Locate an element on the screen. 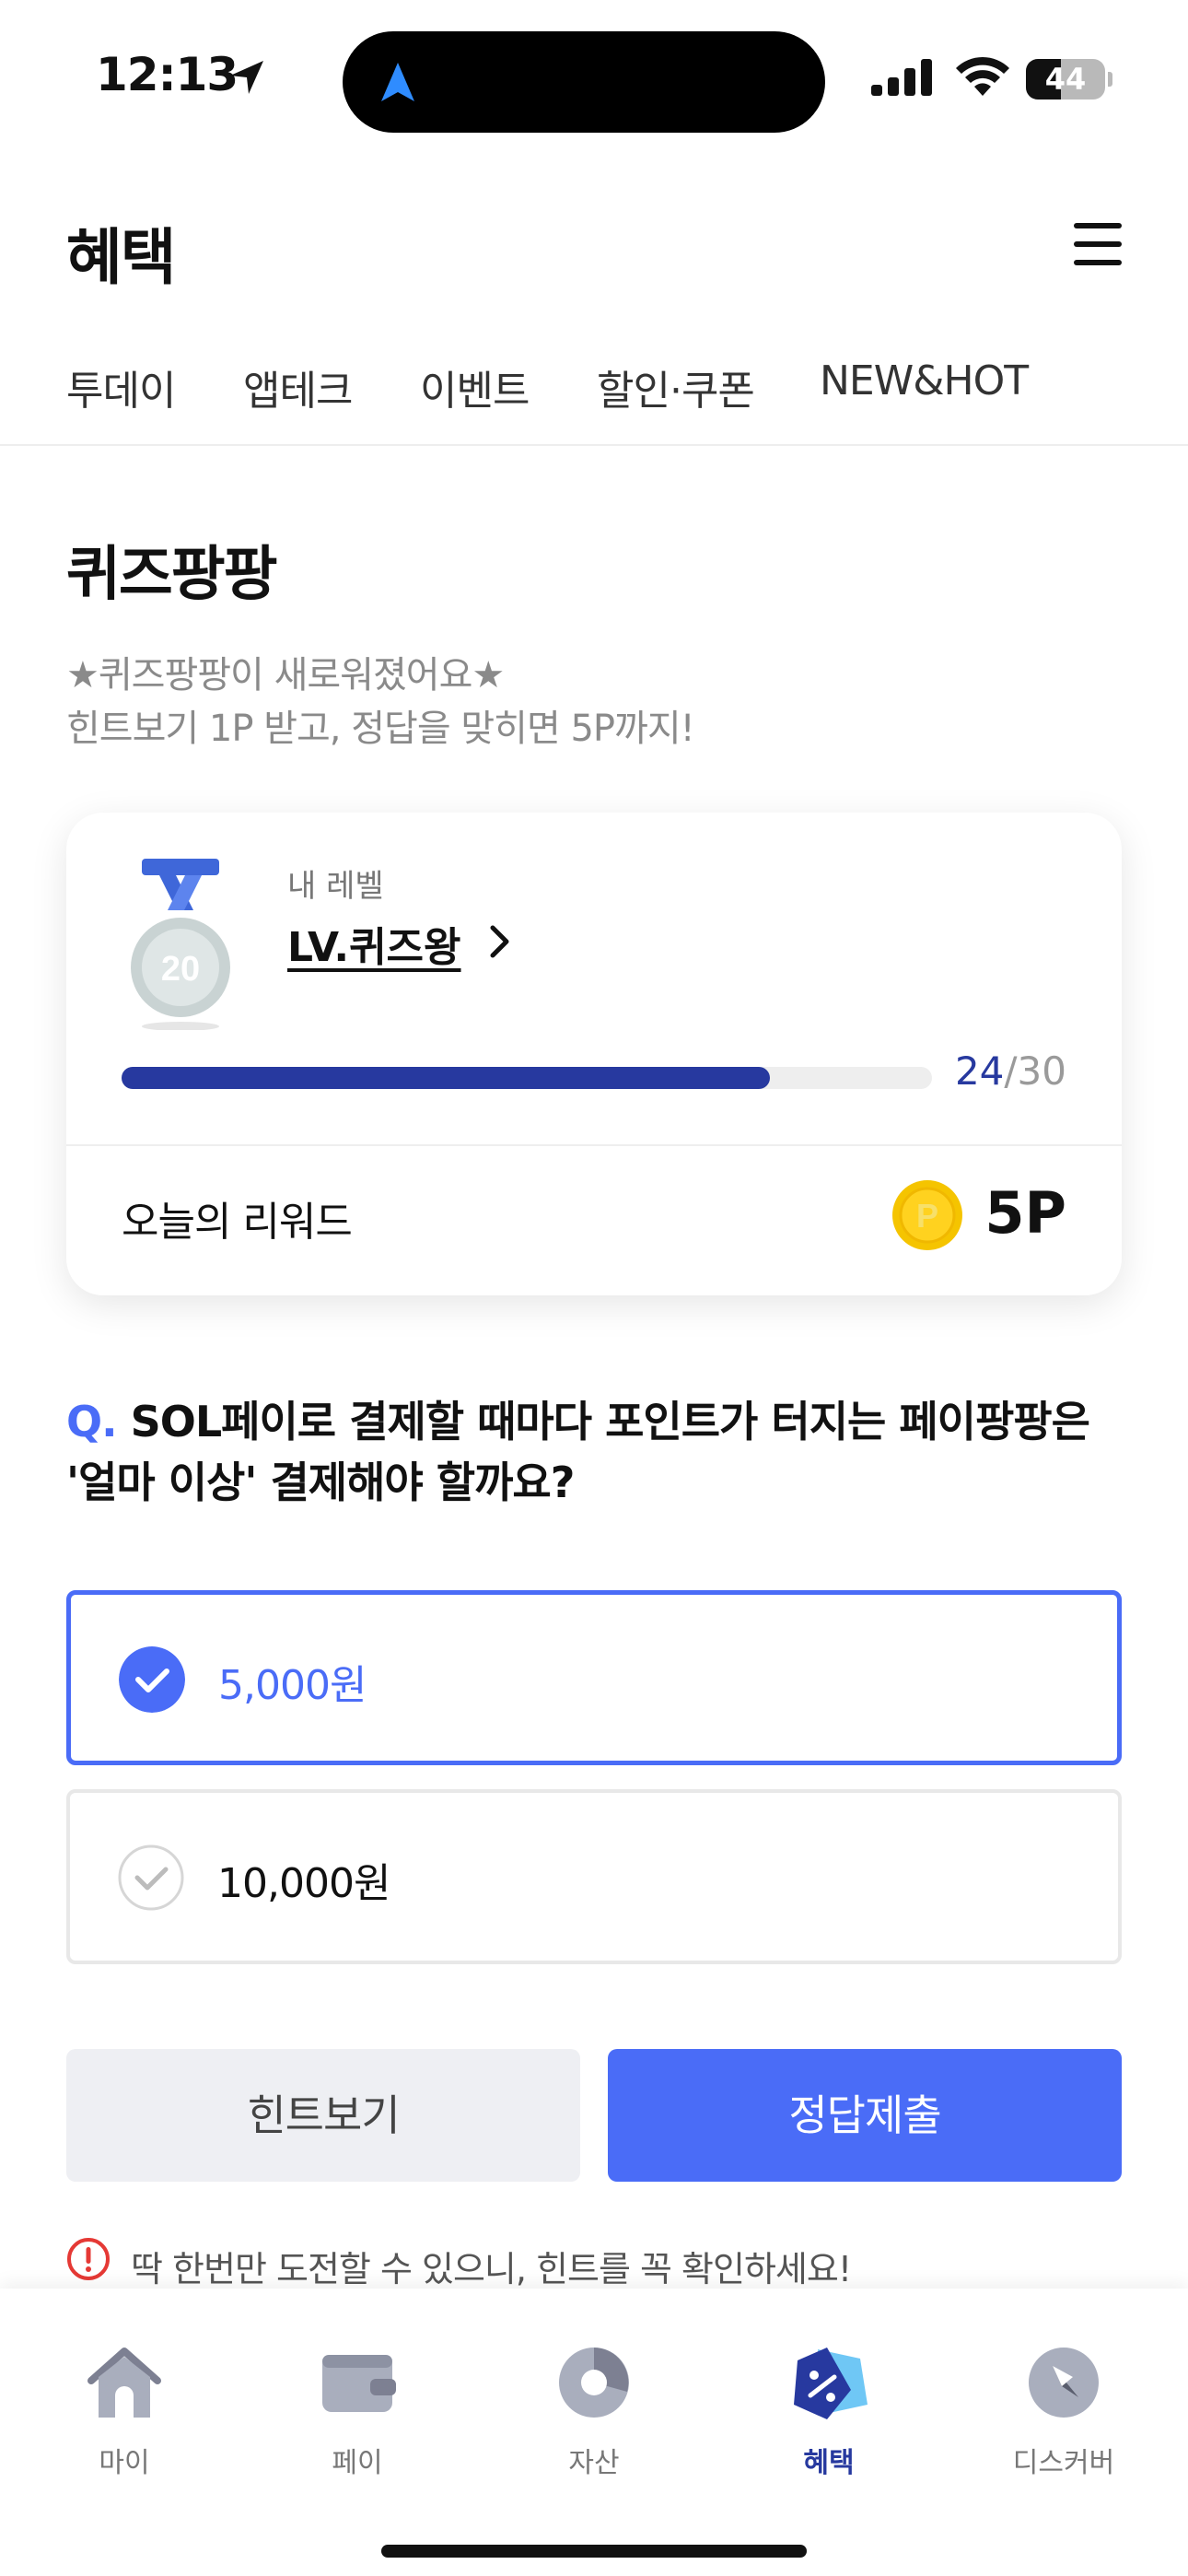 The height and width of the screenshot is (2576, 1188). answer-option: 5,000원 is located at coordinates (594, 1677).